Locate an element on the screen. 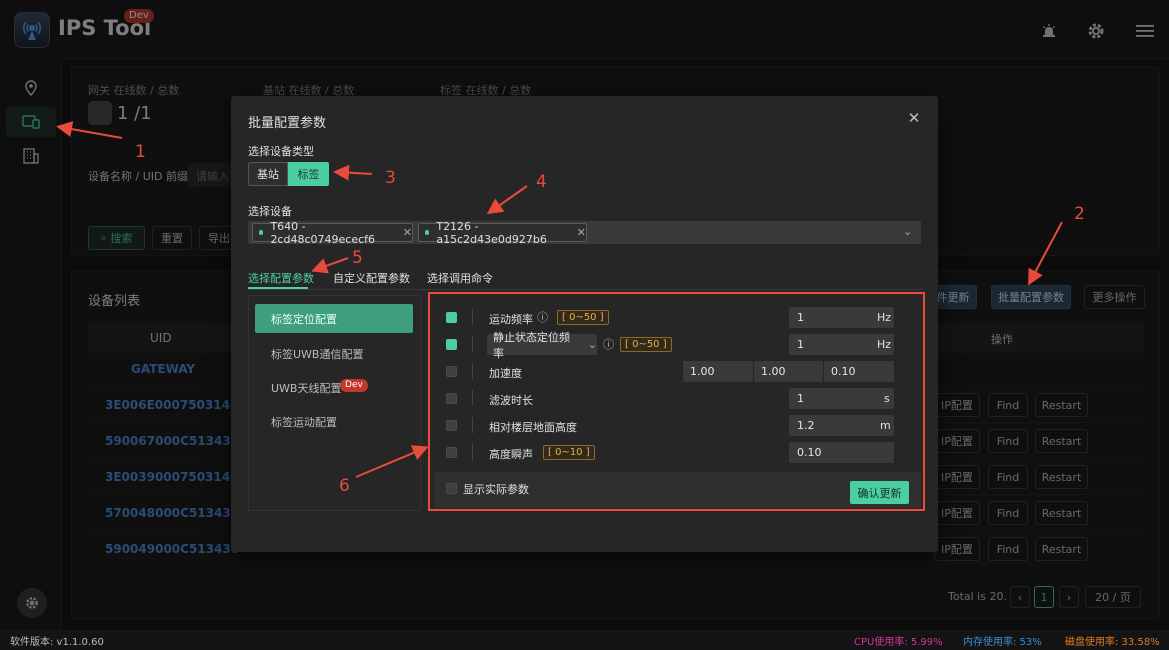 The height and width of the screenshot is (650, 1169). annotation-number: 3 is located at coordinates (390, 178).